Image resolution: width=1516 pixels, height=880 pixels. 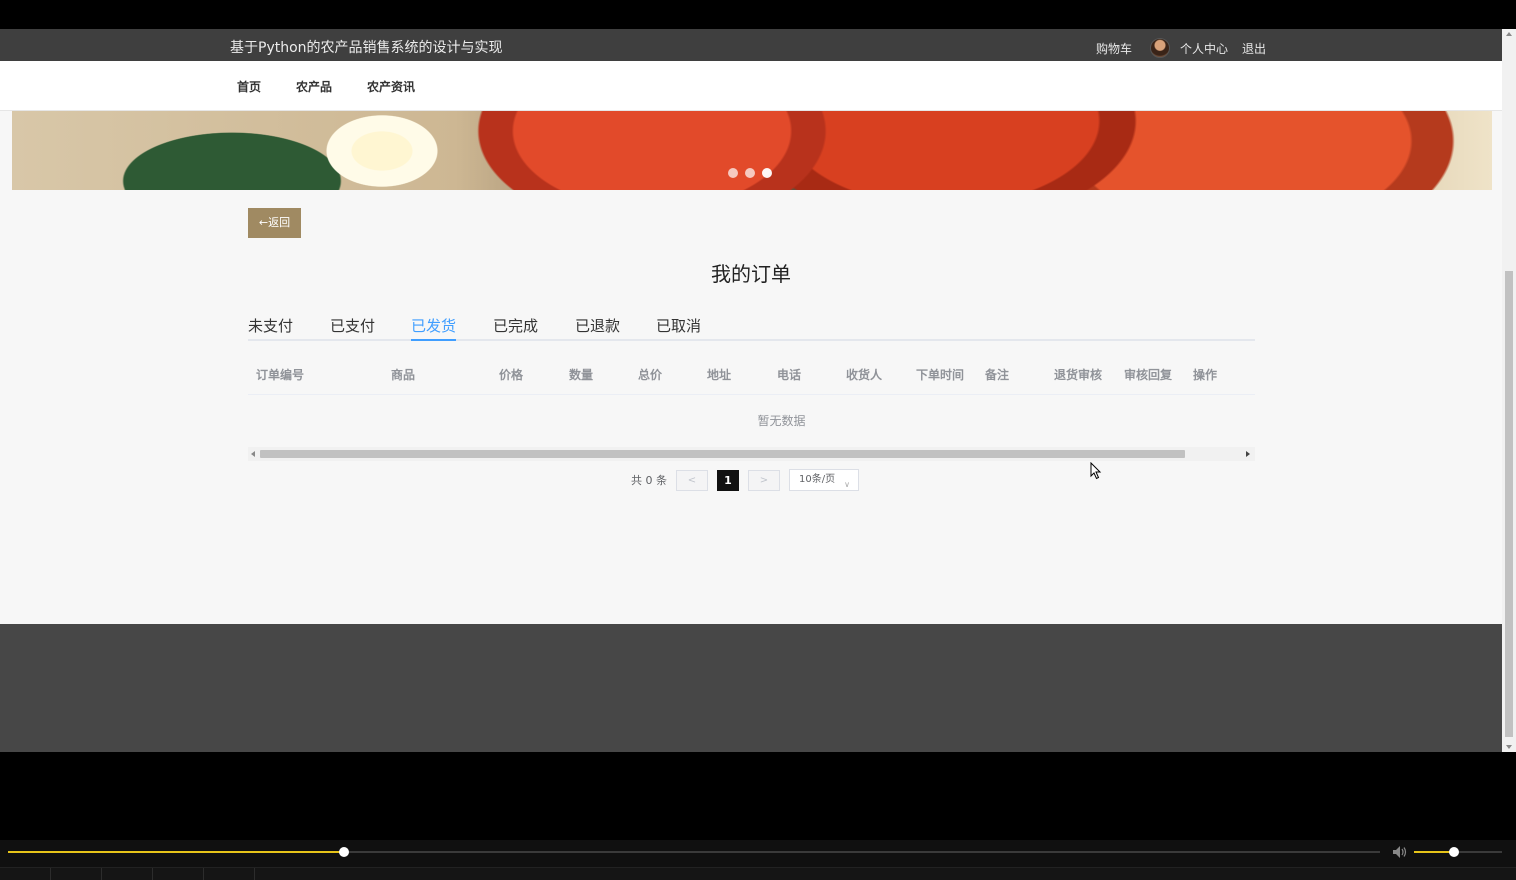 What do you see at coordinates (758, 873) in the screenshot?
I see `chapter-bar` at bounding box center [758, 873].